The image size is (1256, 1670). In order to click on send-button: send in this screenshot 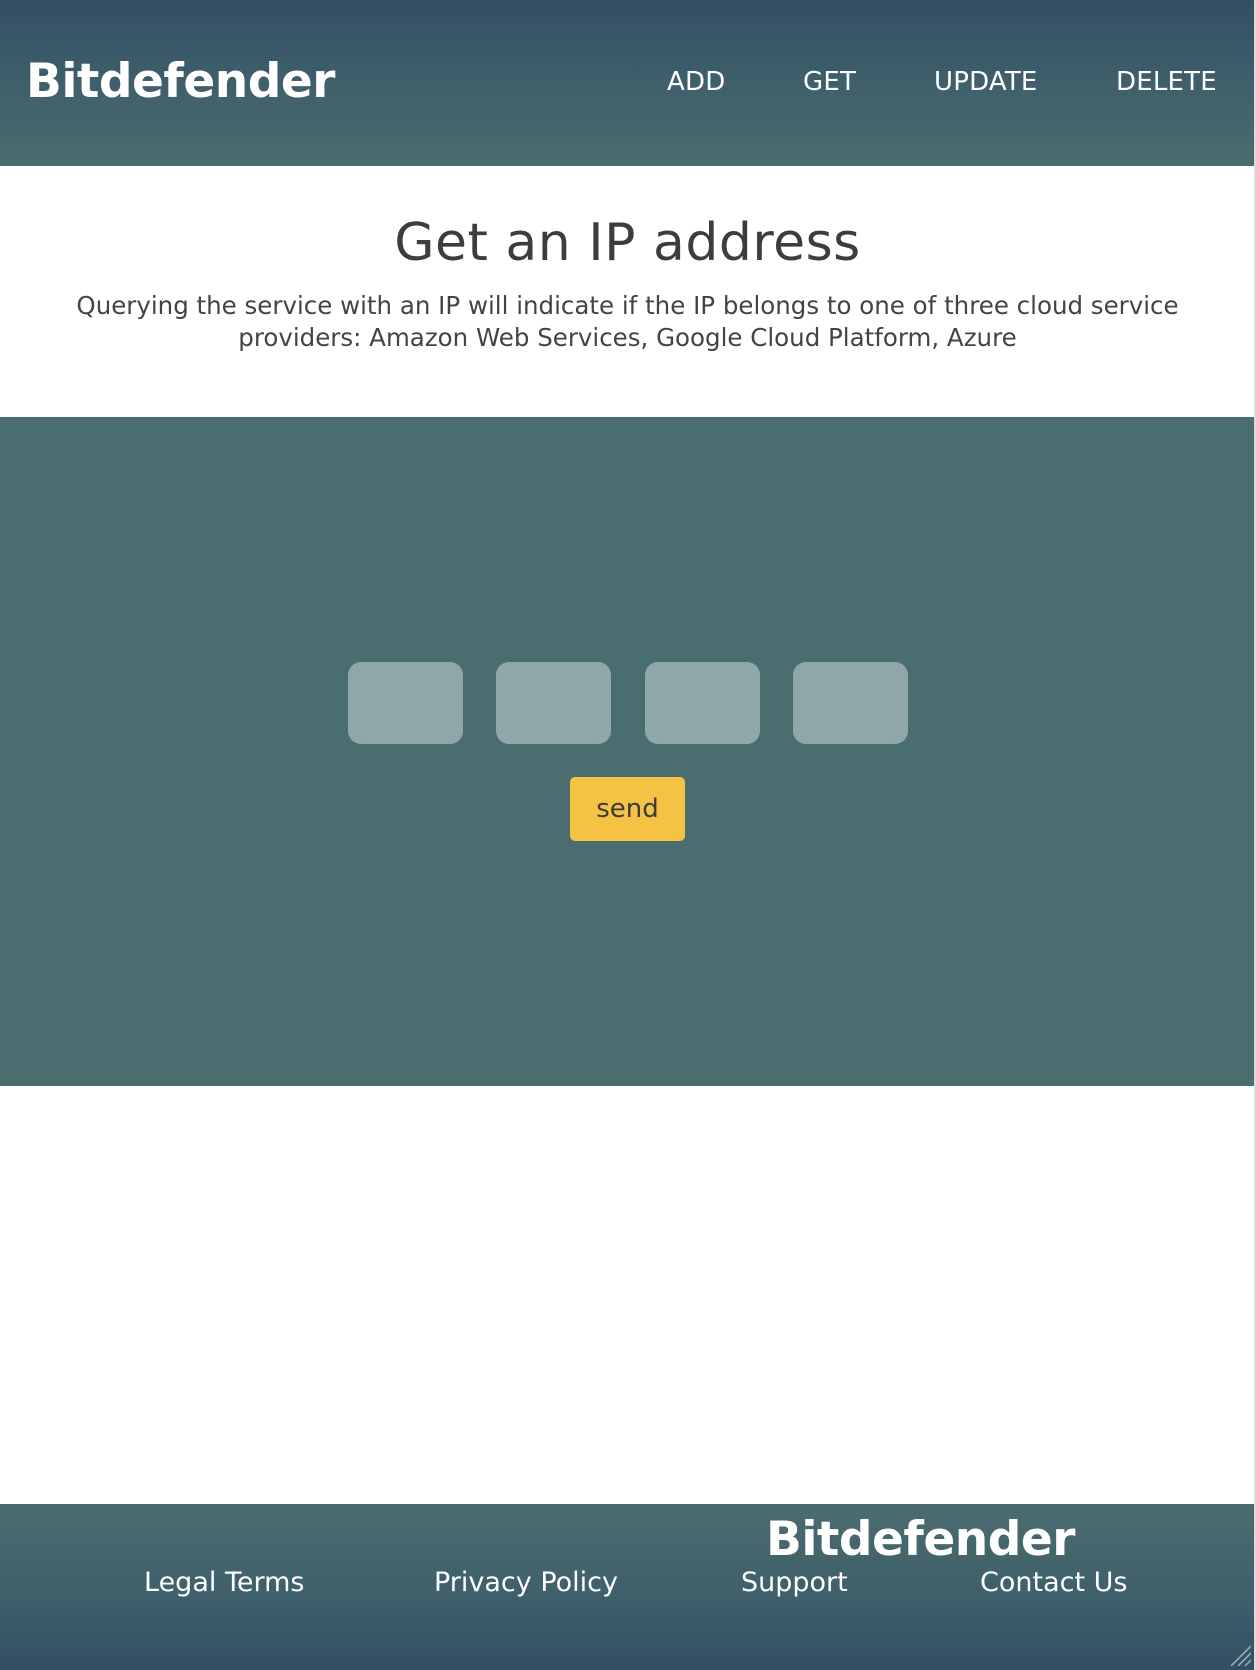, I will do `click(627, 809)`.